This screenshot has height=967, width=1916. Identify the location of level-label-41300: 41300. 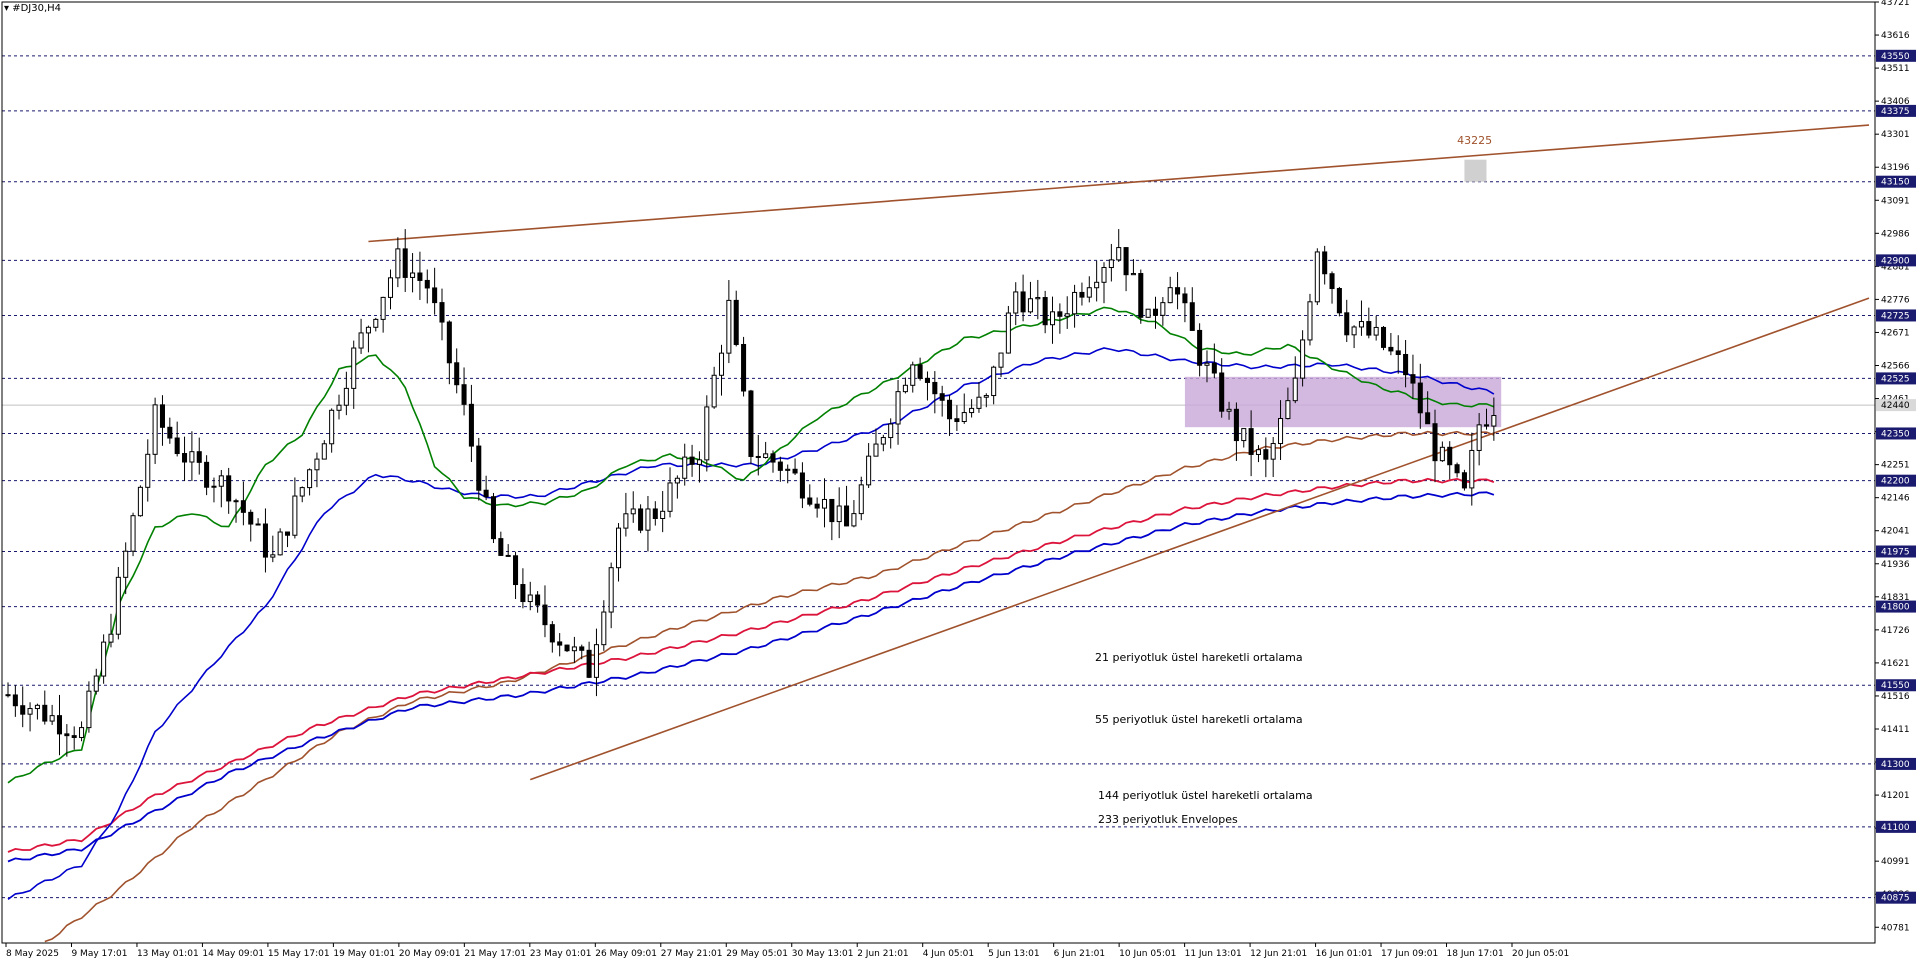
(1895, 765).